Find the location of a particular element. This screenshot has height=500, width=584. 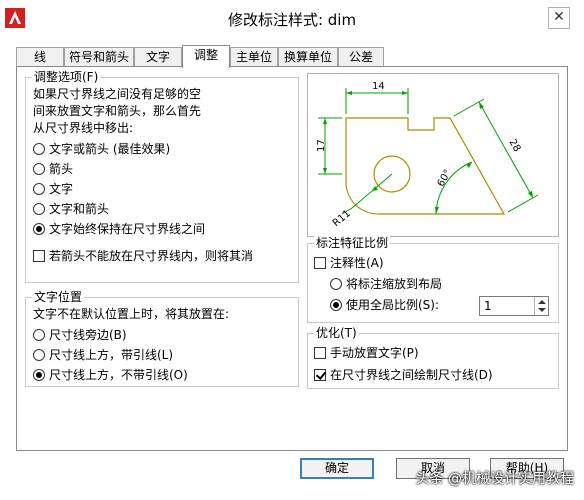

manual-place-text-checkbox is located at coordinates (320, 353).